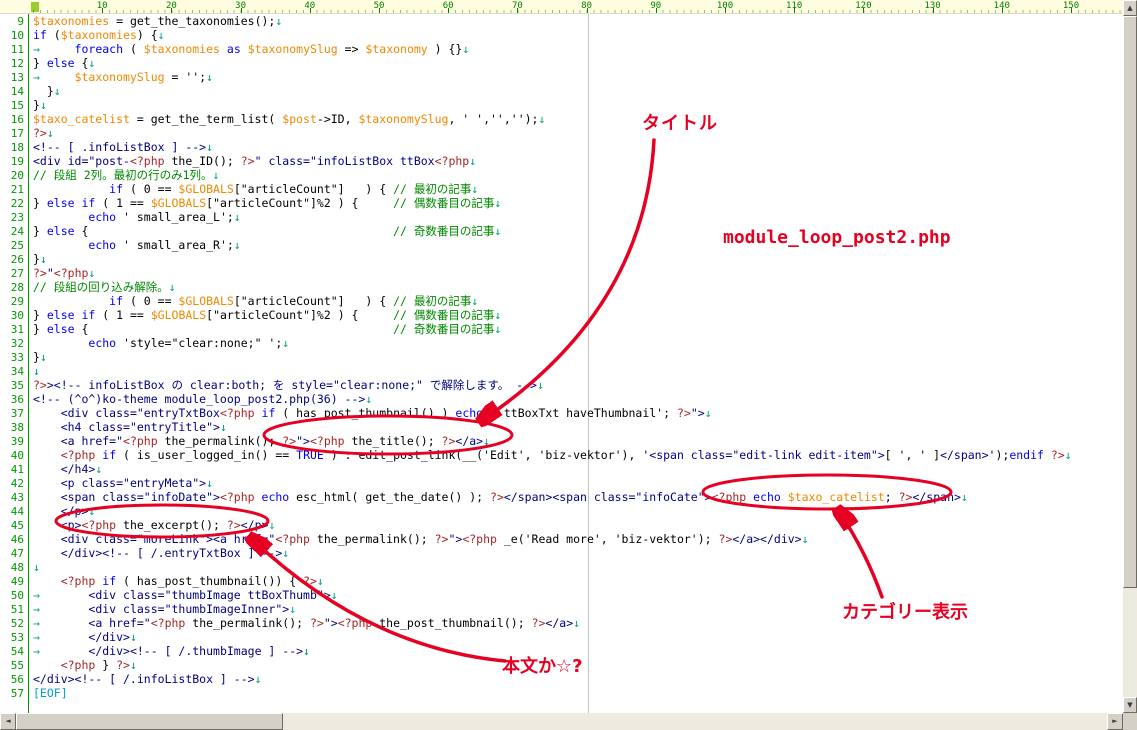 The height and width of the screenshot is (730, 1137). Describe the element at coordinates (17, 651) in the screenshot. I see `line-number: 54` at that location.